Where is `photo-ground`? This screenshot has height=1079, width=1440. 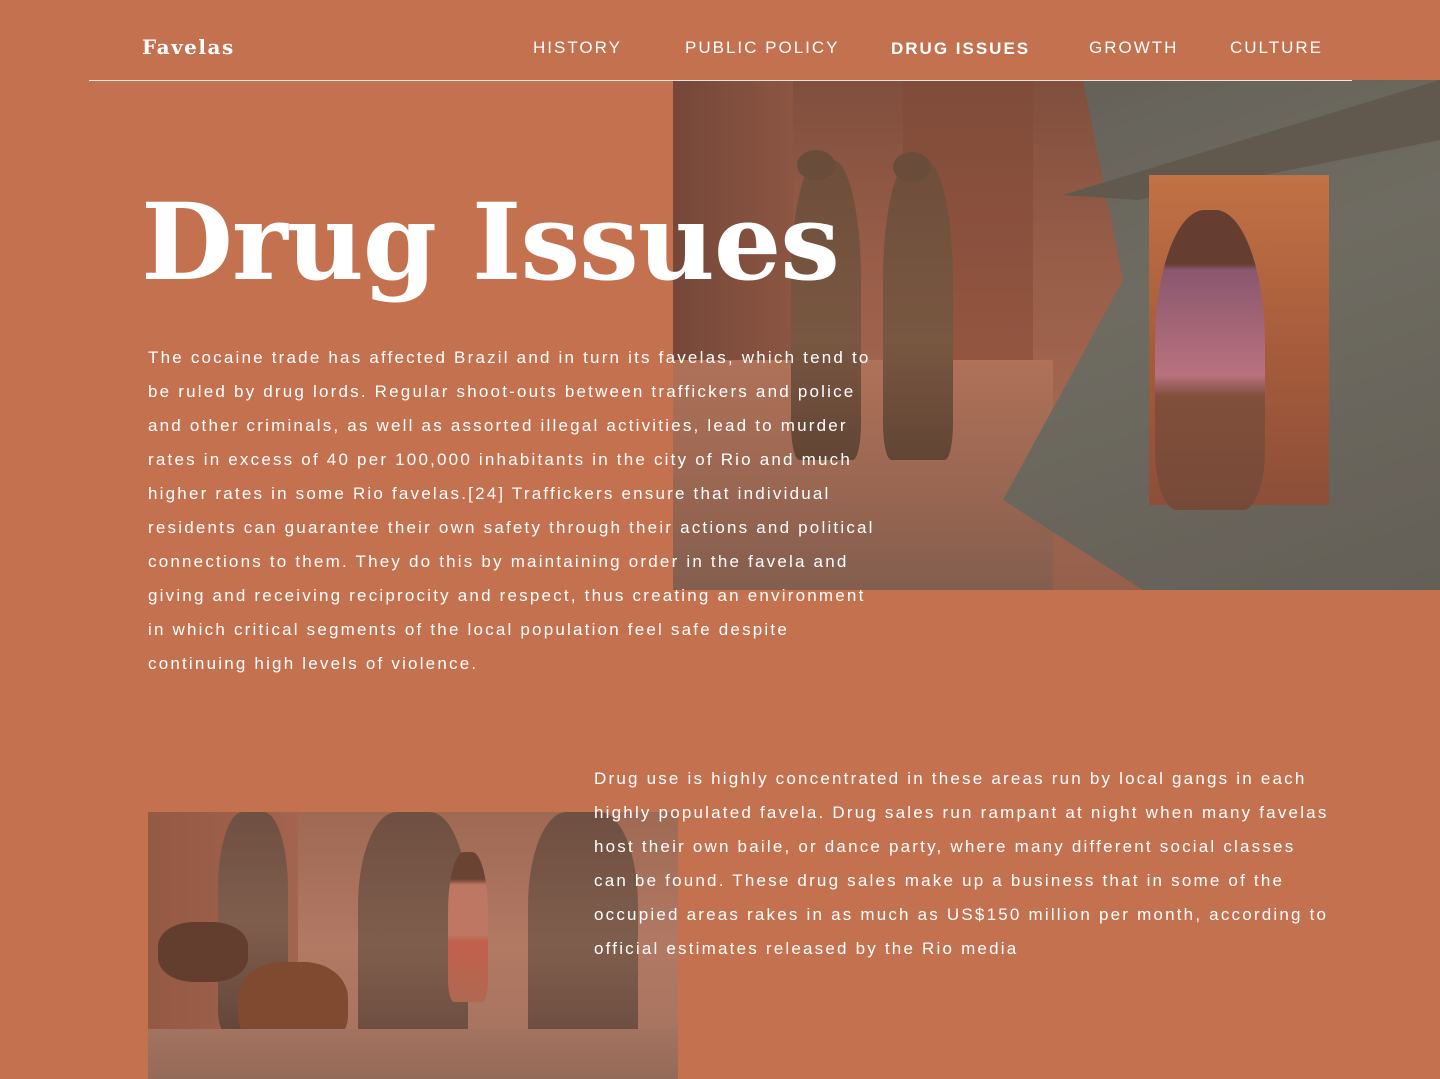
photo-ground is located at coordinates (413, 1054).